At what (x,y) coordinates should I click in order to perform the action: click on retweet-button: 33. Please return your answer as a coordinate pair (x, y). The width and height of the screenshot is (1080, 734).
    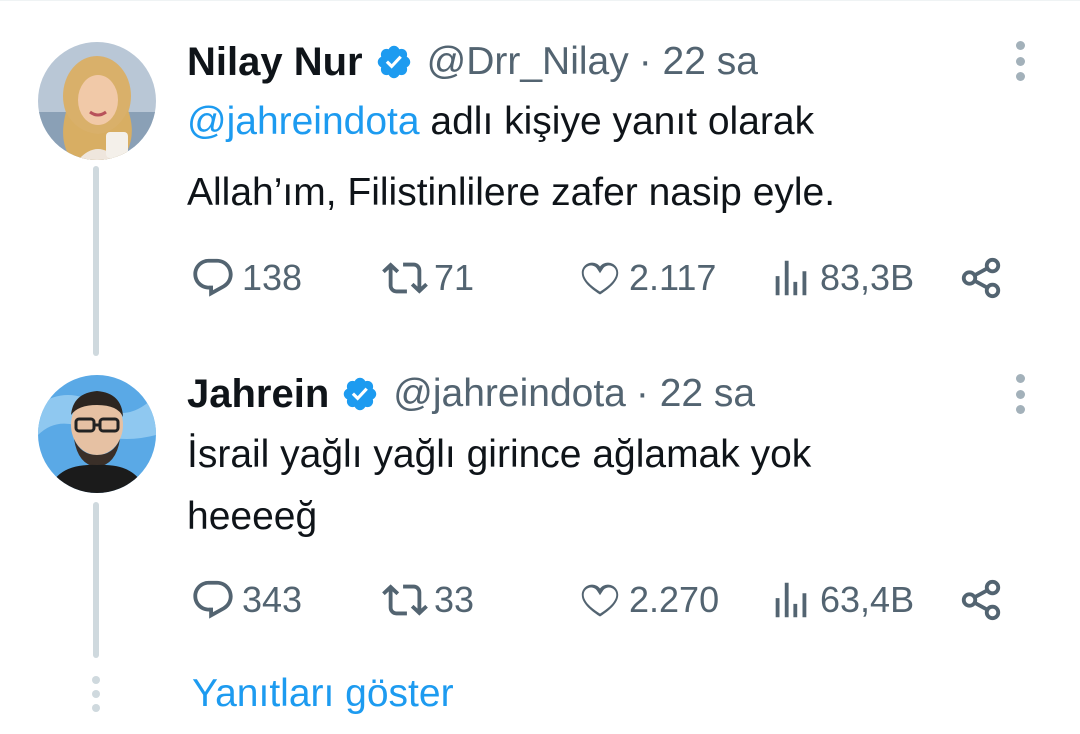
    Looking at the image, I should click on (428, 600).